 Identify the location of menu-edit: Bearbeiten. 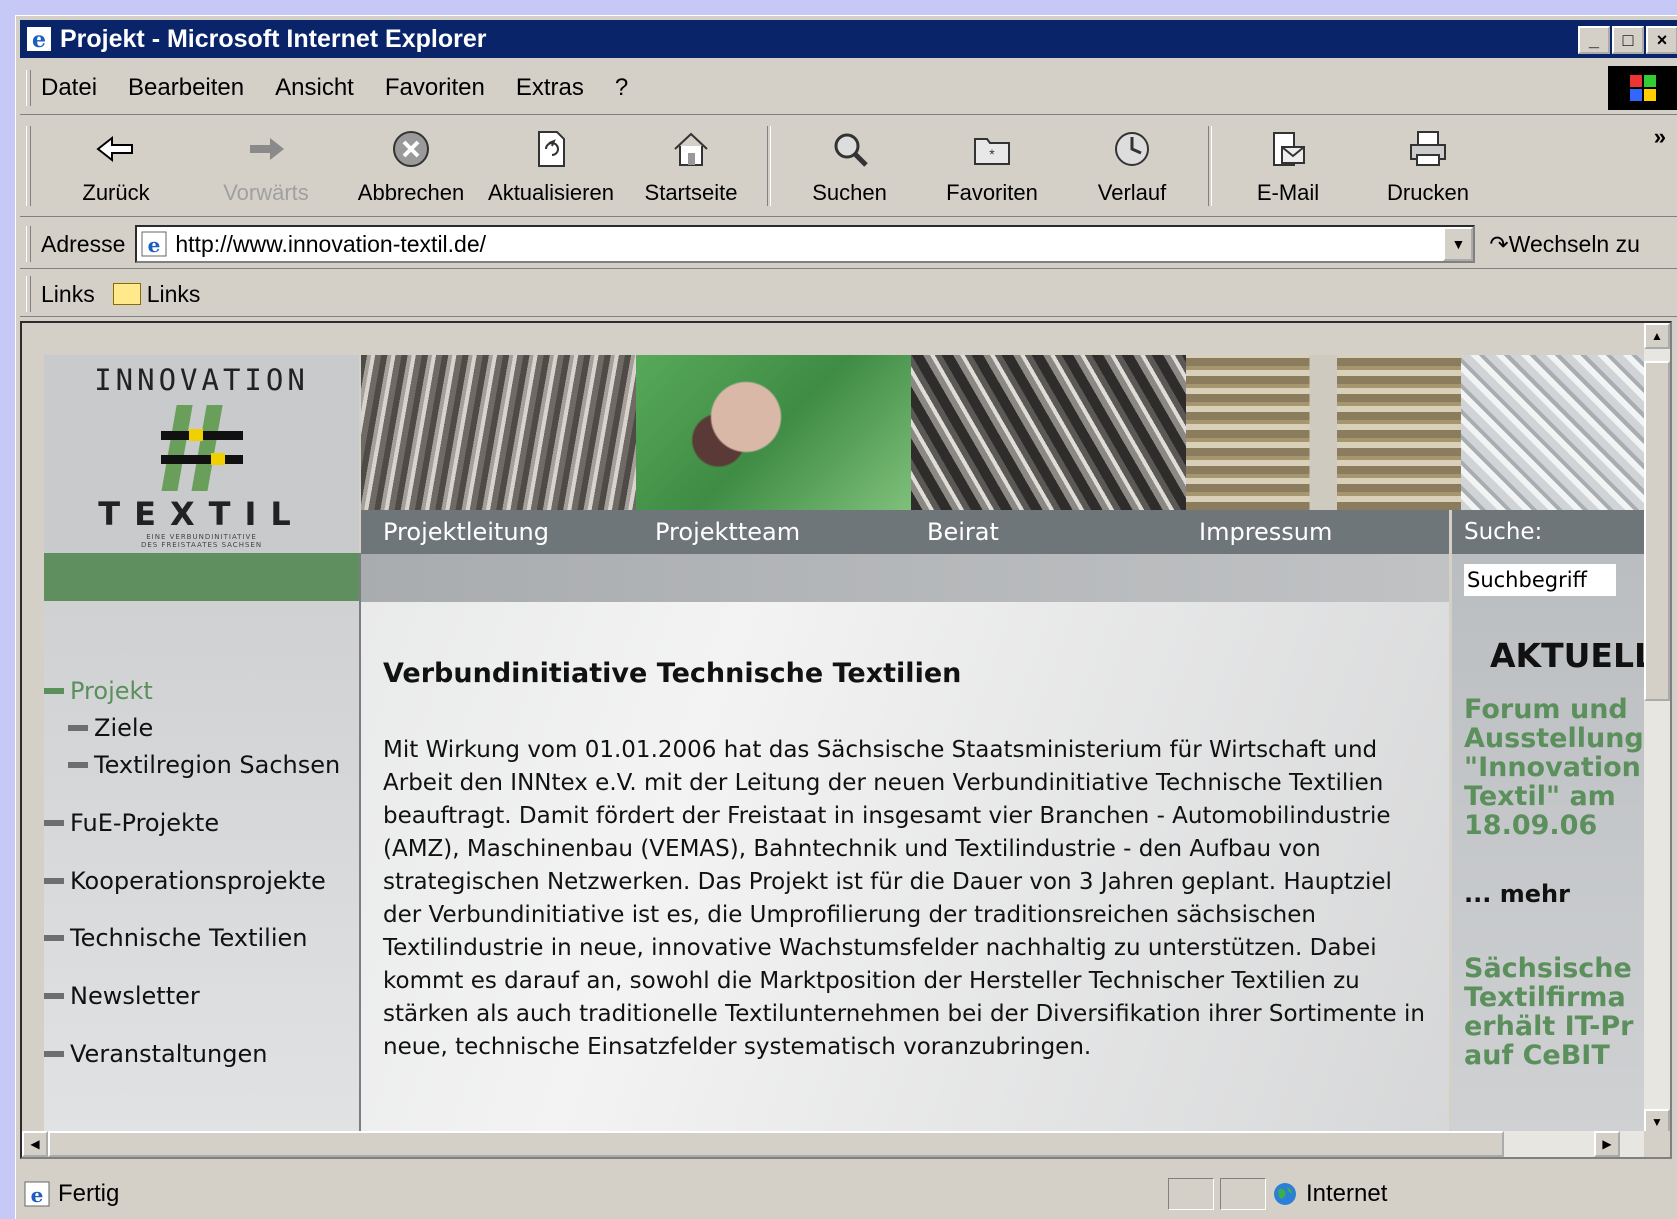
(186, 88).